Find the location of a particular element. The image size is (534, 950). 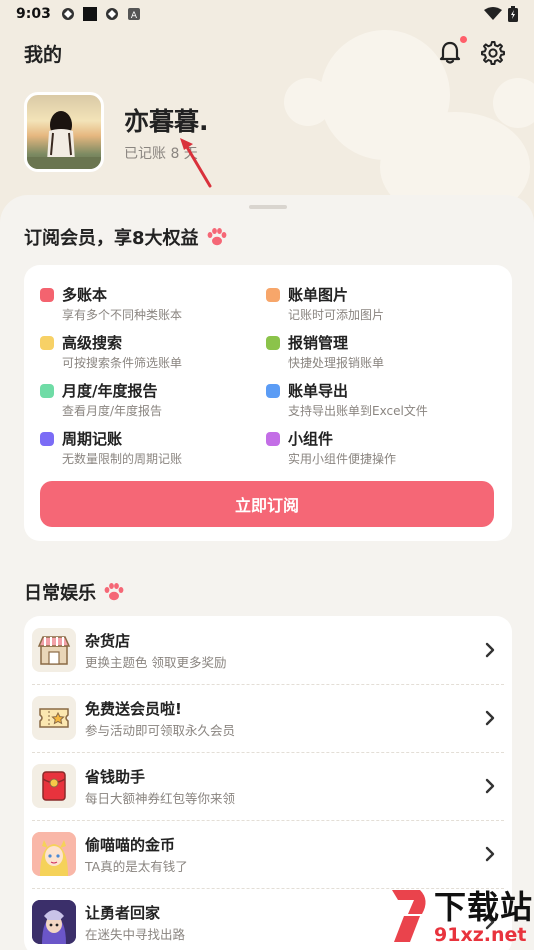

list-item-desc: 每日大额神券红包等你来领 is located at coordinates (160, 798).